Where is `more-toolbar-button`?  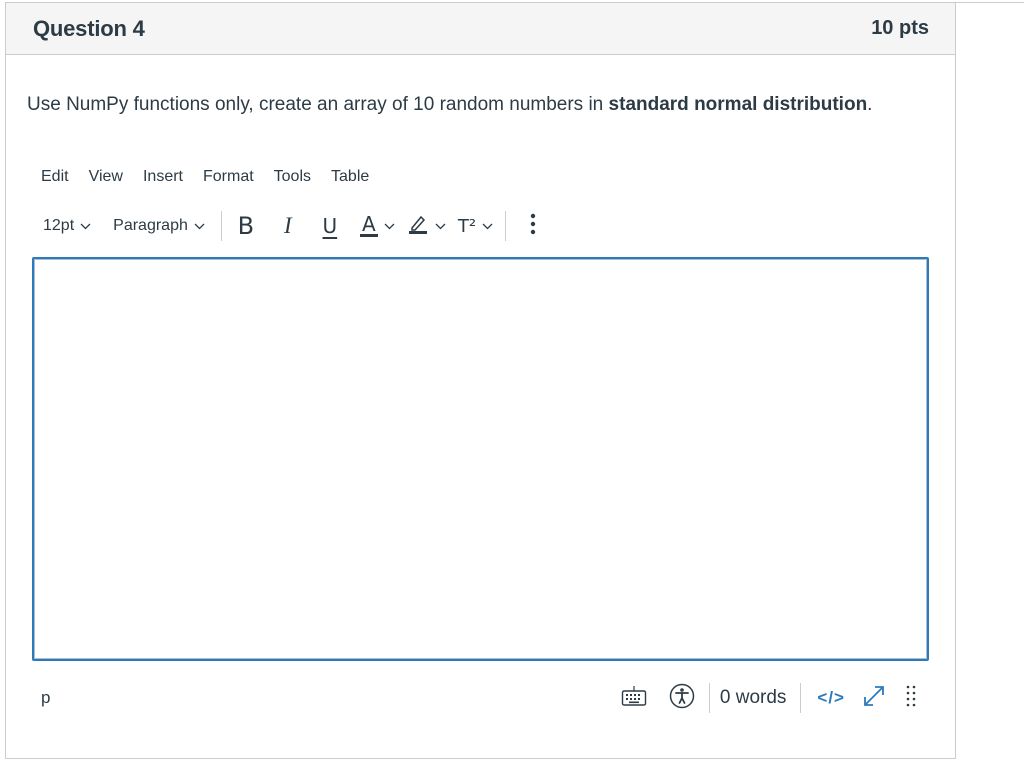
more-toolbar-button is located at coordinates (533, 226).